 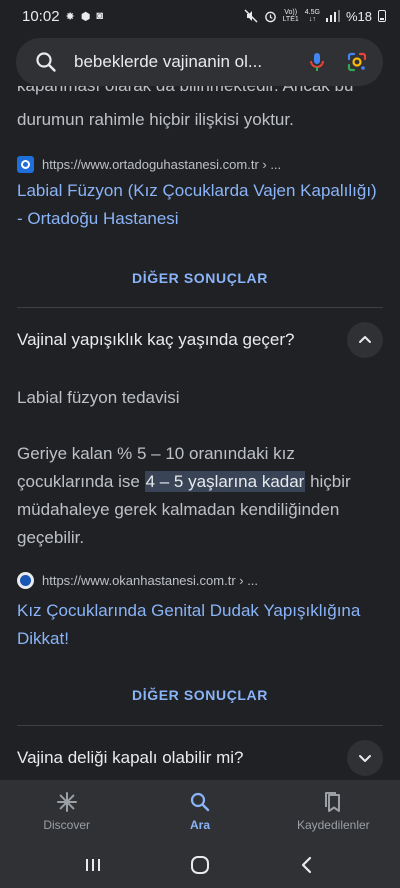 I want to click on back-icon, so click(x=306, y=865).